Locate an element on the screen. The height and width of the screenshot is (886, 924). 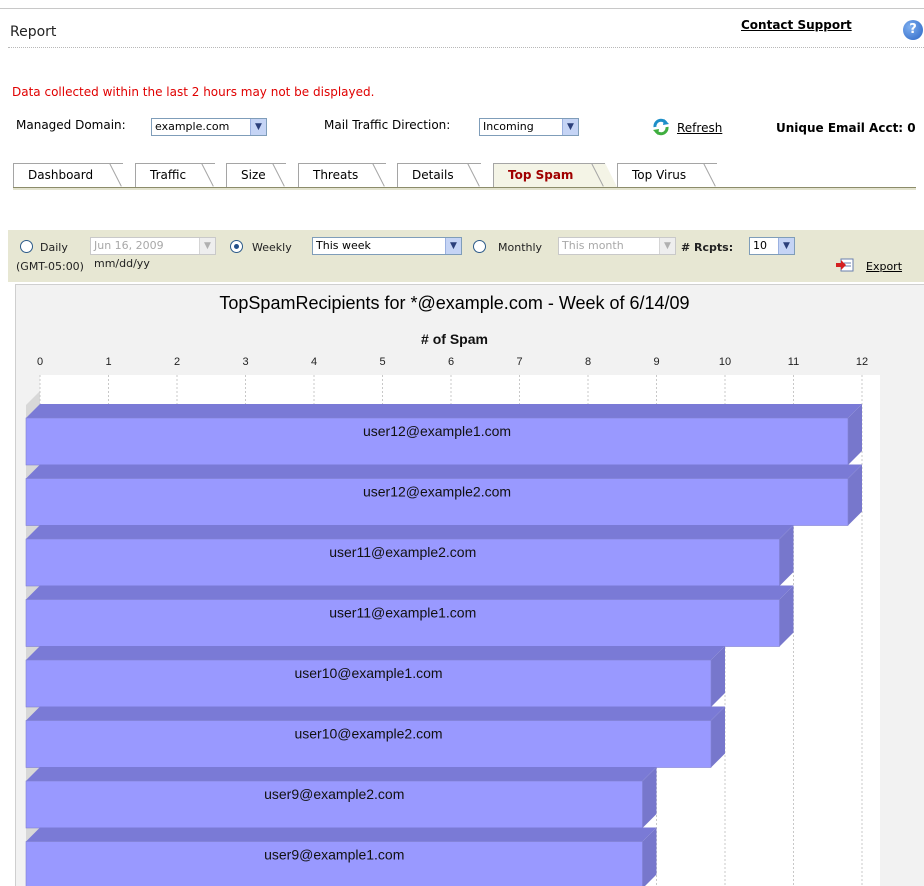
x-tick-label: 9 is located at coordinates (656, 362).